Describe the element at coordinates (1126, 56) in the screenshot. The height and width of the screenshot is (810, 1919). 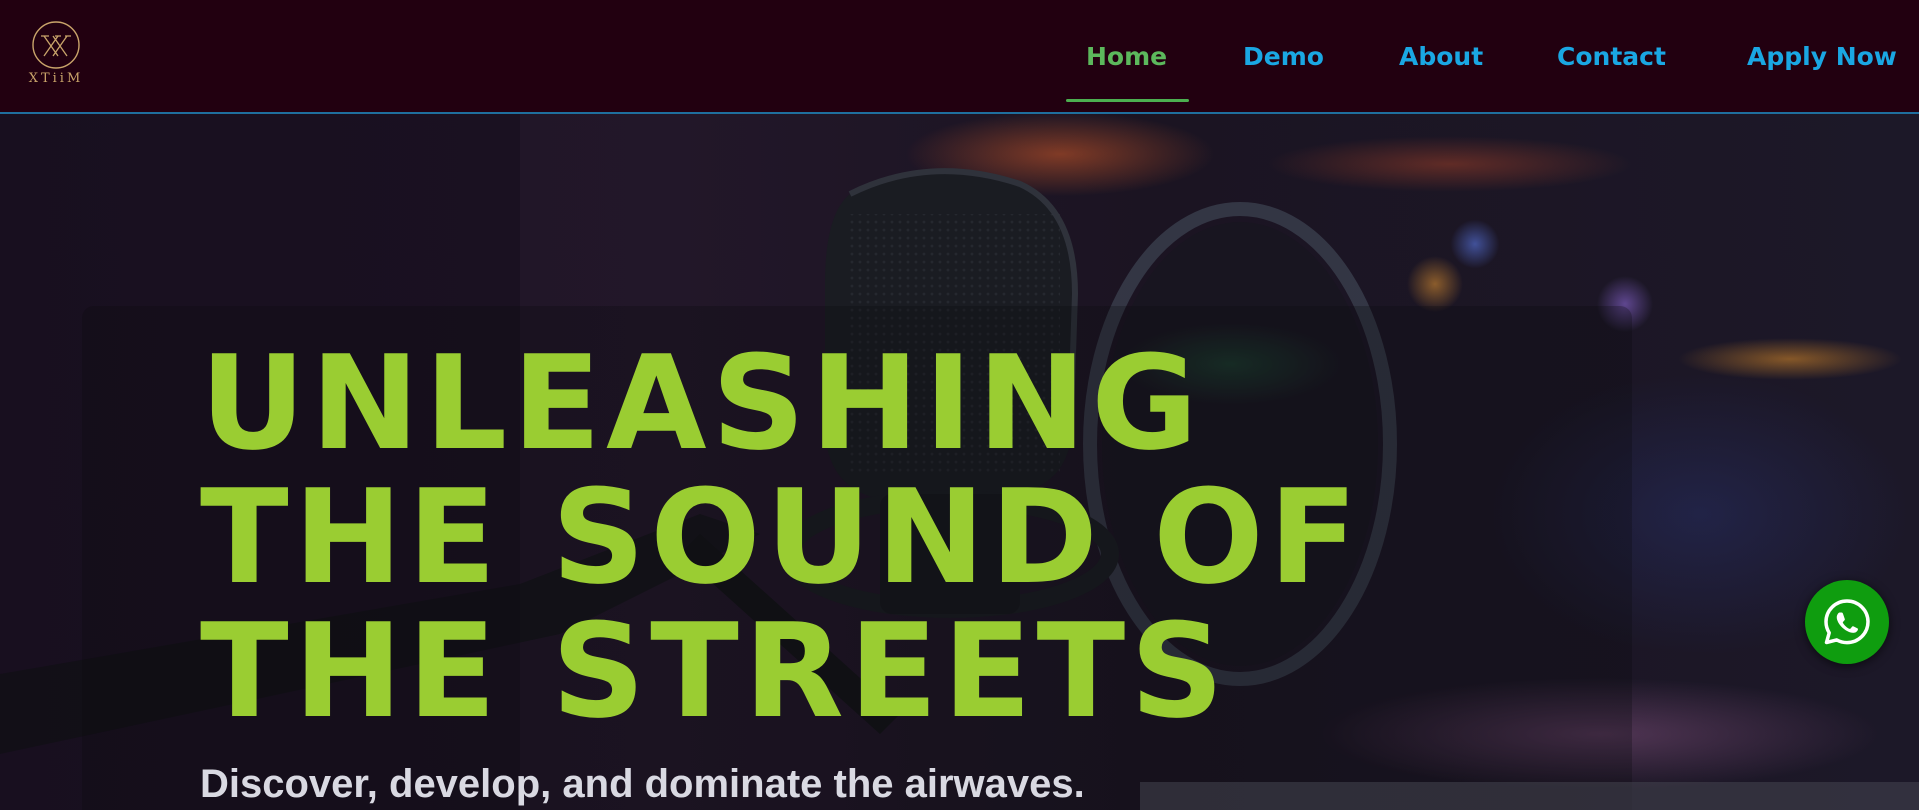
I see `nav-link-home: Home` at that location.